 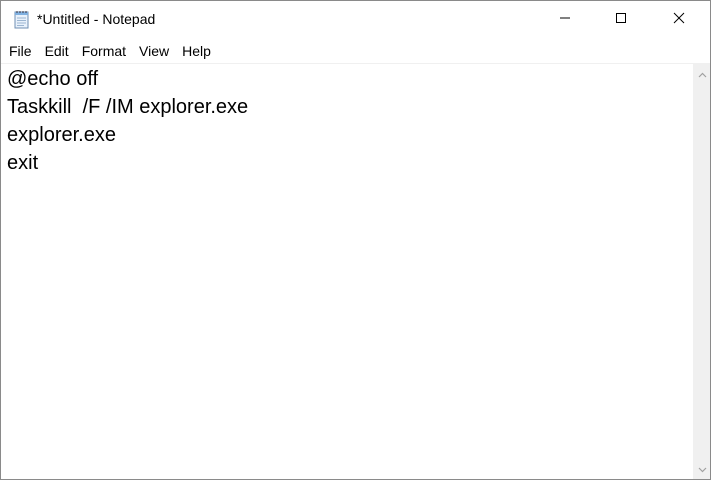 What do you see at coordinates (347, 107) in the screenshot?
I see `editor-line: Taskkill /F /IM explorer.exe` at bounding box center [347, 107].